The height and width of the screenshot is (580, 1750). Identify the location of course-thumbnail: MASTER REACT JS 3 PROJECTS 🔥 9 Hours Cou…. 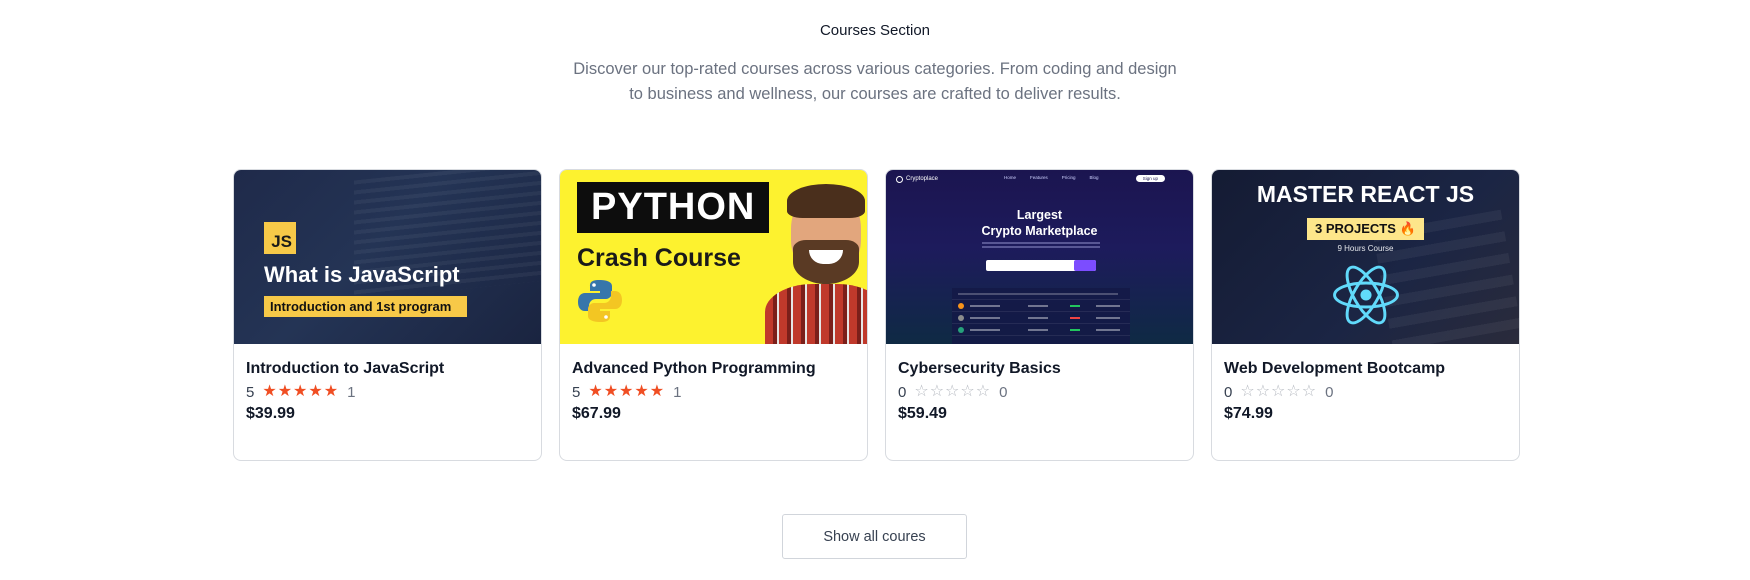
(1365, 257).